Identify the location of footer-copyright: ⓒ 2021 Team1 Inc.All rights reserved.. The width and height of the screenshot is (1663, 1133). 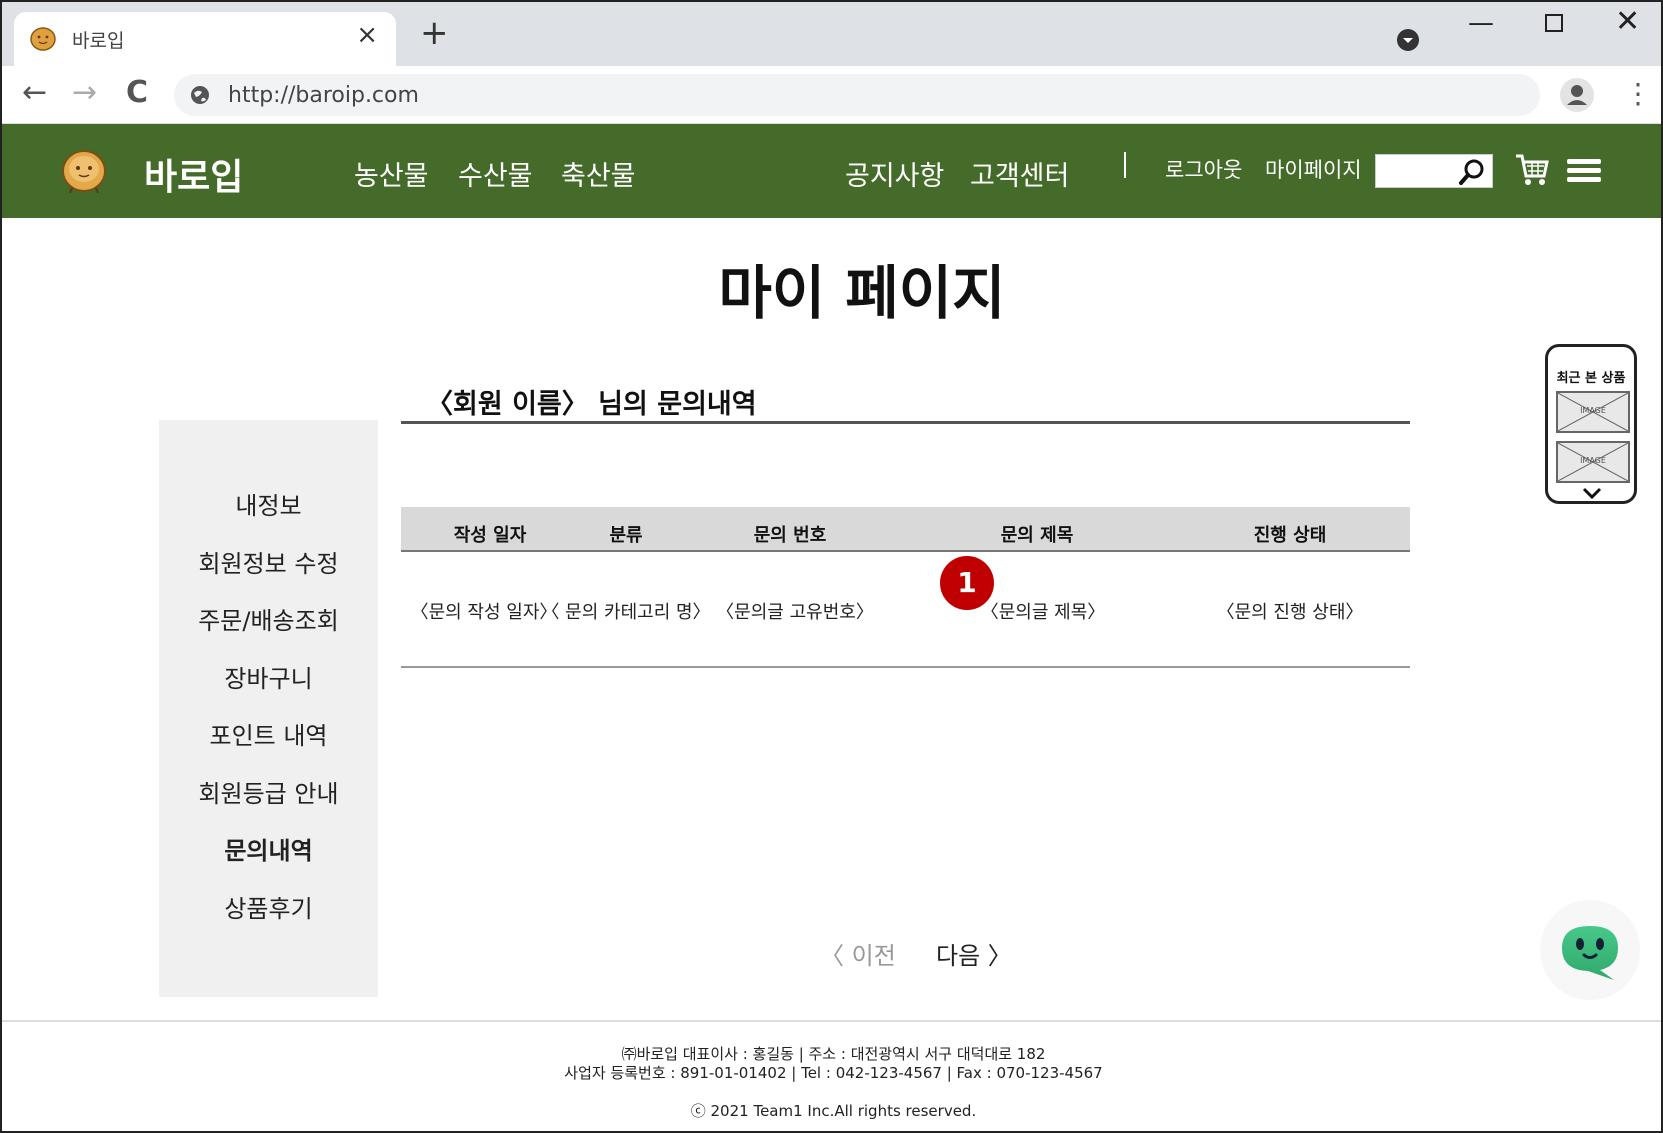
(833, 1111).